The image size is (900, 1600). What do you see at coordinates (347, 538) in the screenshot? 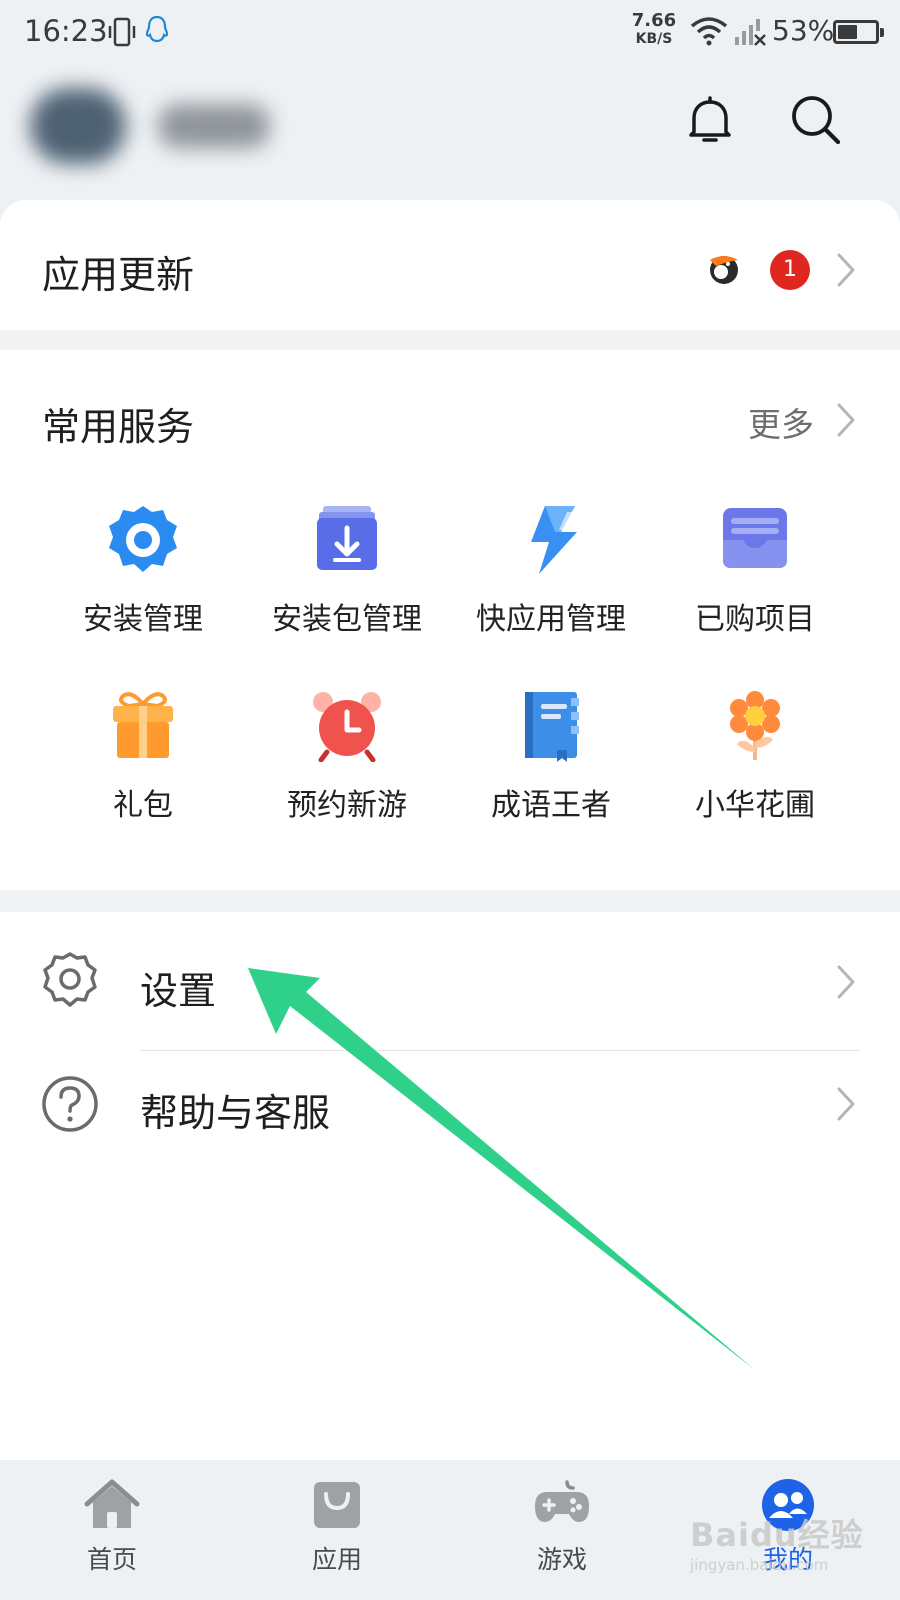
I see `package-download-icon` at bounding box center [347, 538].